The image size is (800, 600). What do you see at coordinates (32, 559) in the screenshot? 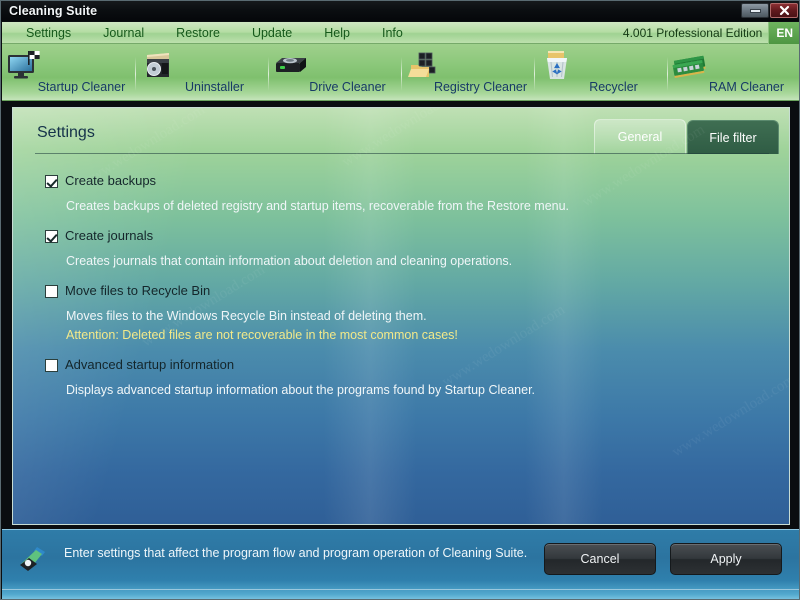
I see `broom-icon` at bounding box center [32, 559].